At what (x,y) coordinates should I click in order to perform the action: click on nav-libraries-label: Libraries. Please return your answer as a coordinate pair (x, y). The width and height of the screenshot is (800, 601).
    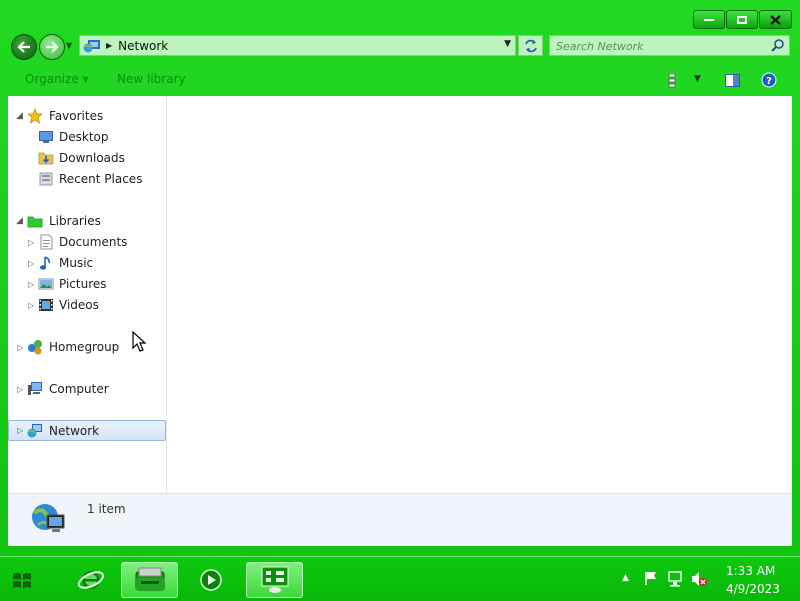
    Looking at the image, I should click on (75, 221).